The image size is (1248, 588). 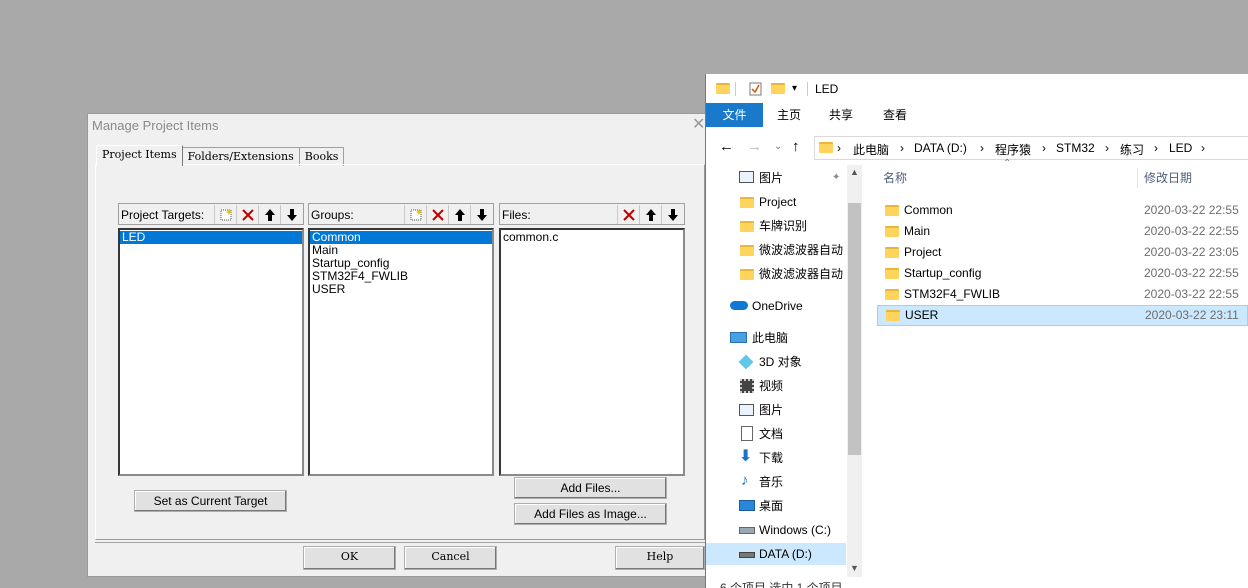 I want to click on nav-item-microwave-filter-1: 微波滤波器自动, so click(x=776, y=250).